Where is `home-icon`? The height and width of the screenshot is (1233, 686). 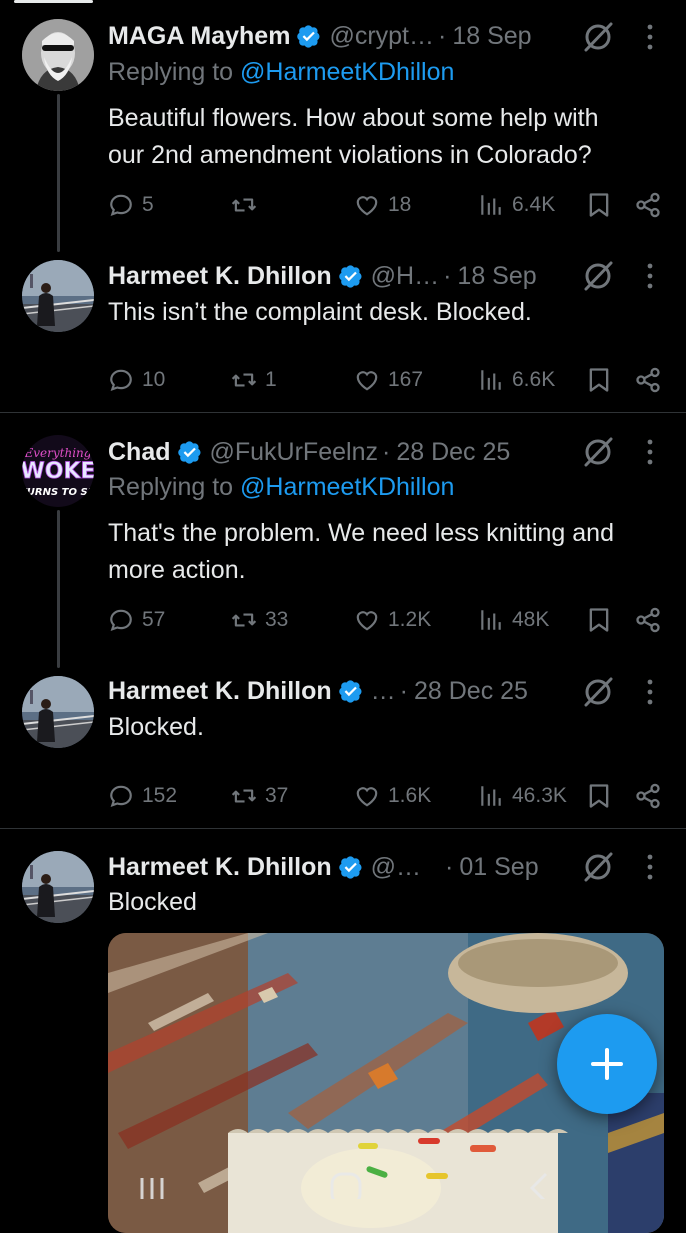
home-icon is located at coordinates (346, 1189).